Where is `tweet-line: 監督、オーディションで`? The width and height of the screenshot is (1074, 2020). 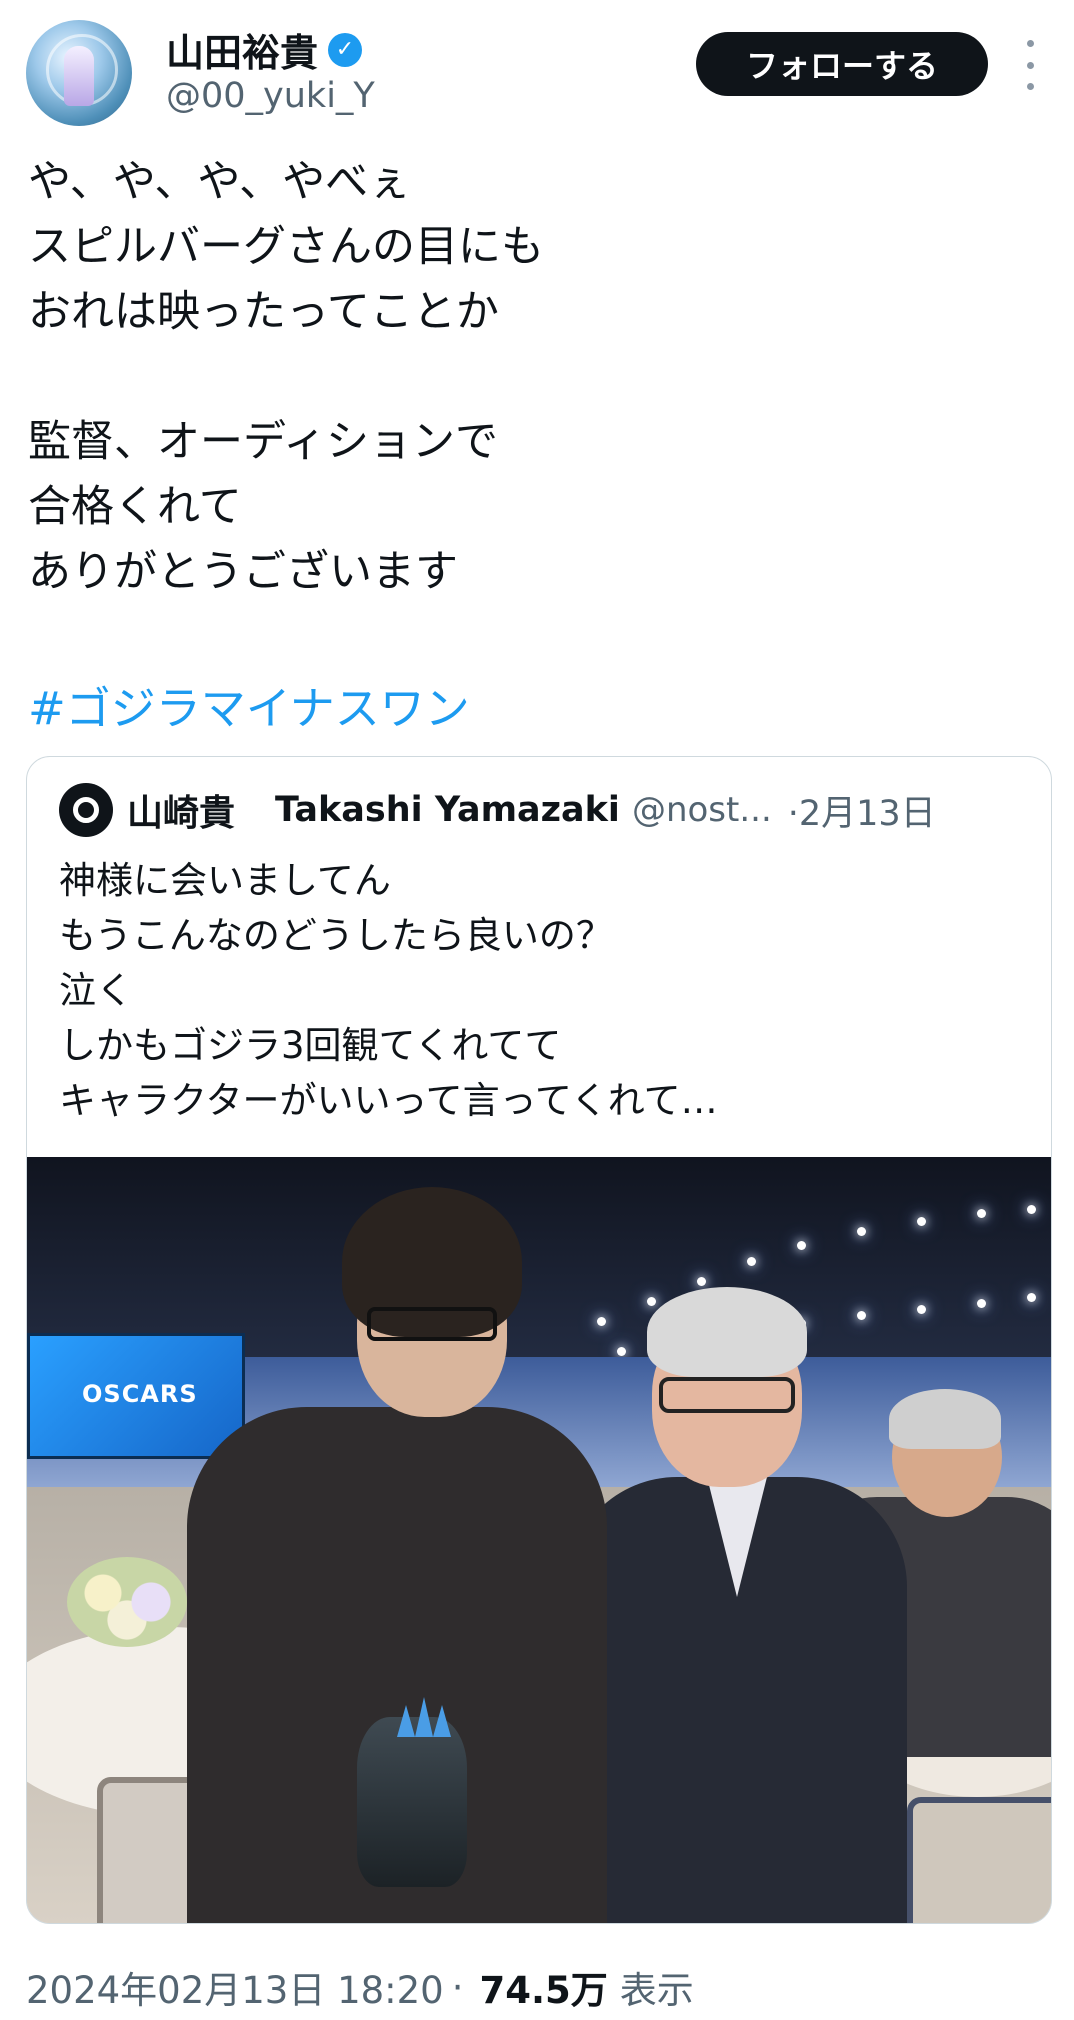
tweet-line: 監督、オーディションで is located at coordinates (263, 442).